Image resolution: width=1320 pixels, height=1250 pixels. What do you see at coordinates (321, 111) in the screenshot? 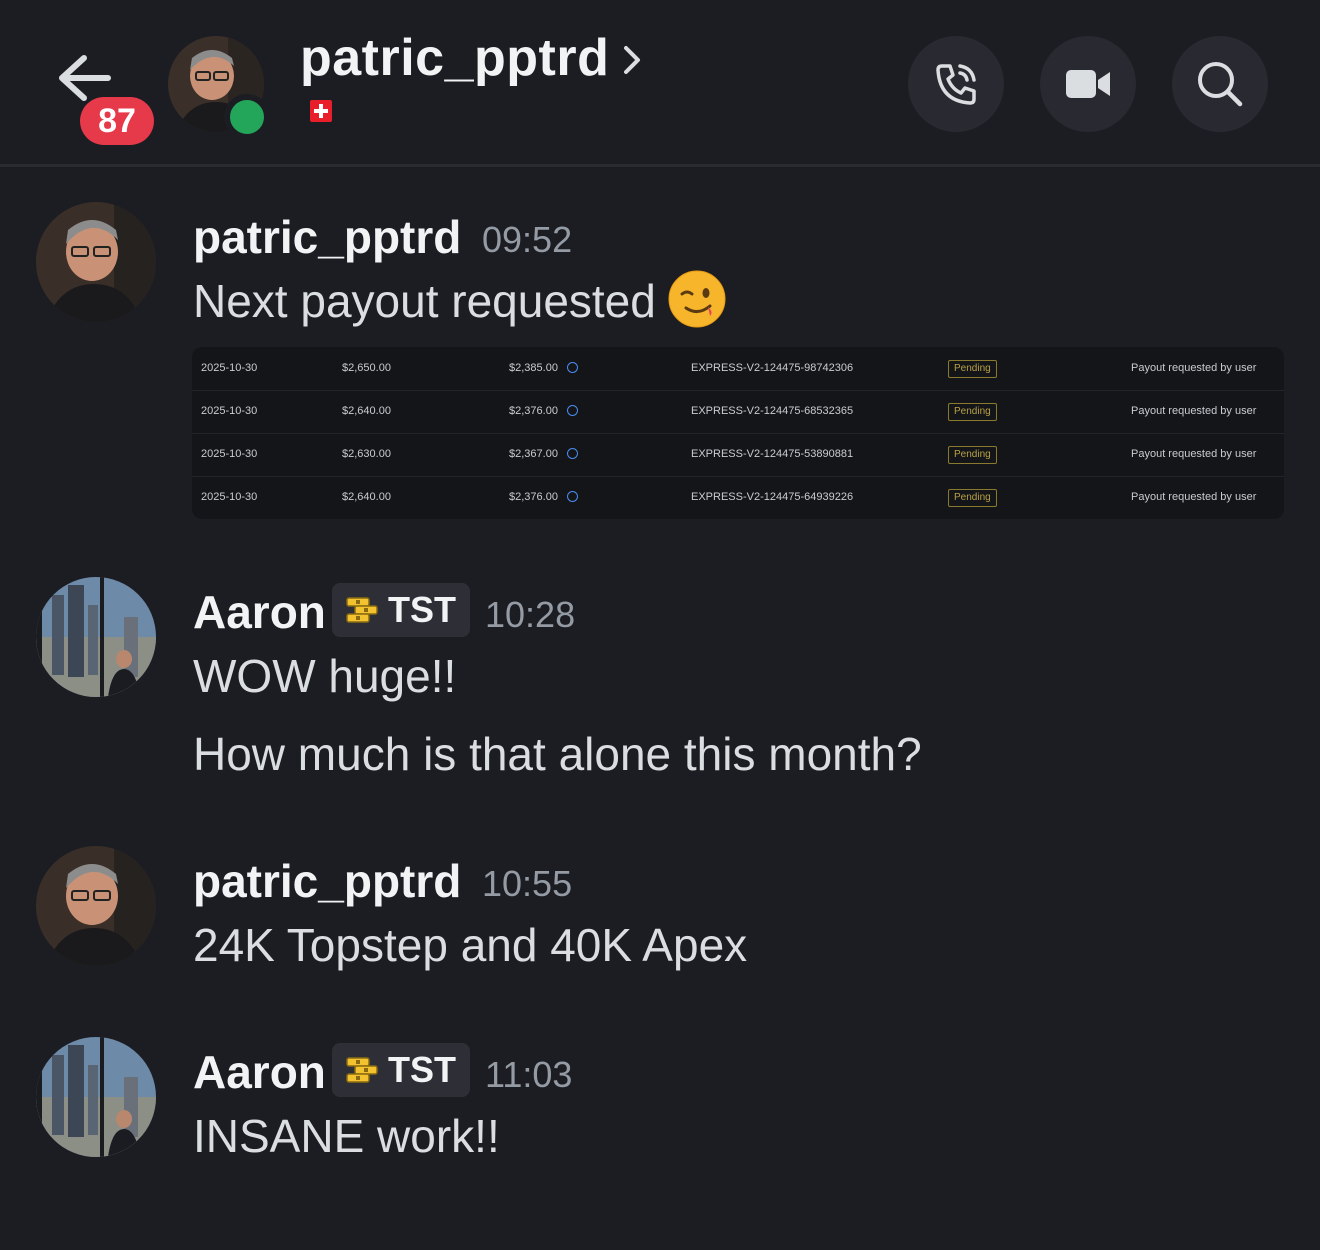
I see `swiss-flag-icon` at bounding box center [321, 111].